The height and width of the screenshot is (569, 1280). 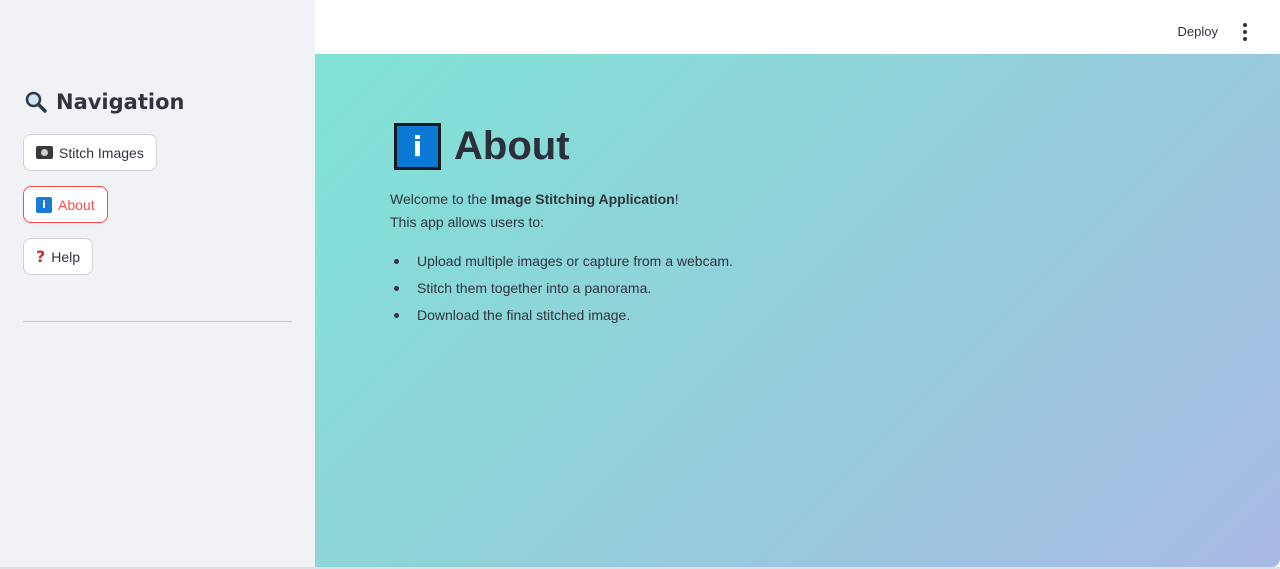 What do you see at coordinates (440, 199) in the screenshot?
I see `welcome-prefix: Welcome to the` at bounding box center [440, 199].